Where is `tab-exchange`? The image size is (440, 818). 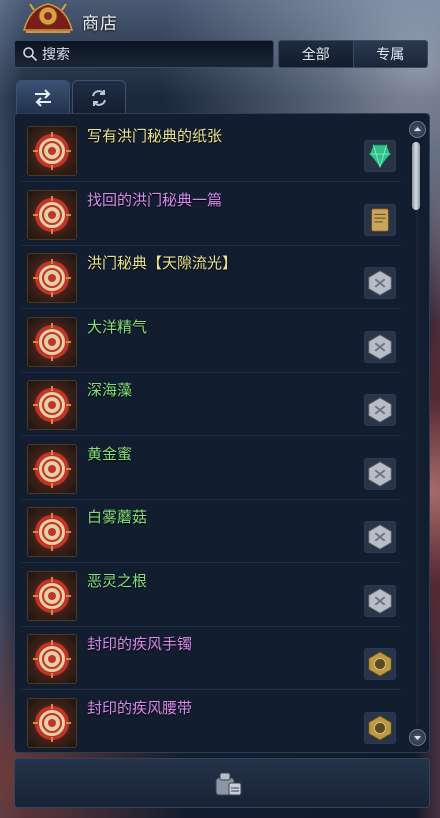 tab-exchange is located at coordinates (43, 97).